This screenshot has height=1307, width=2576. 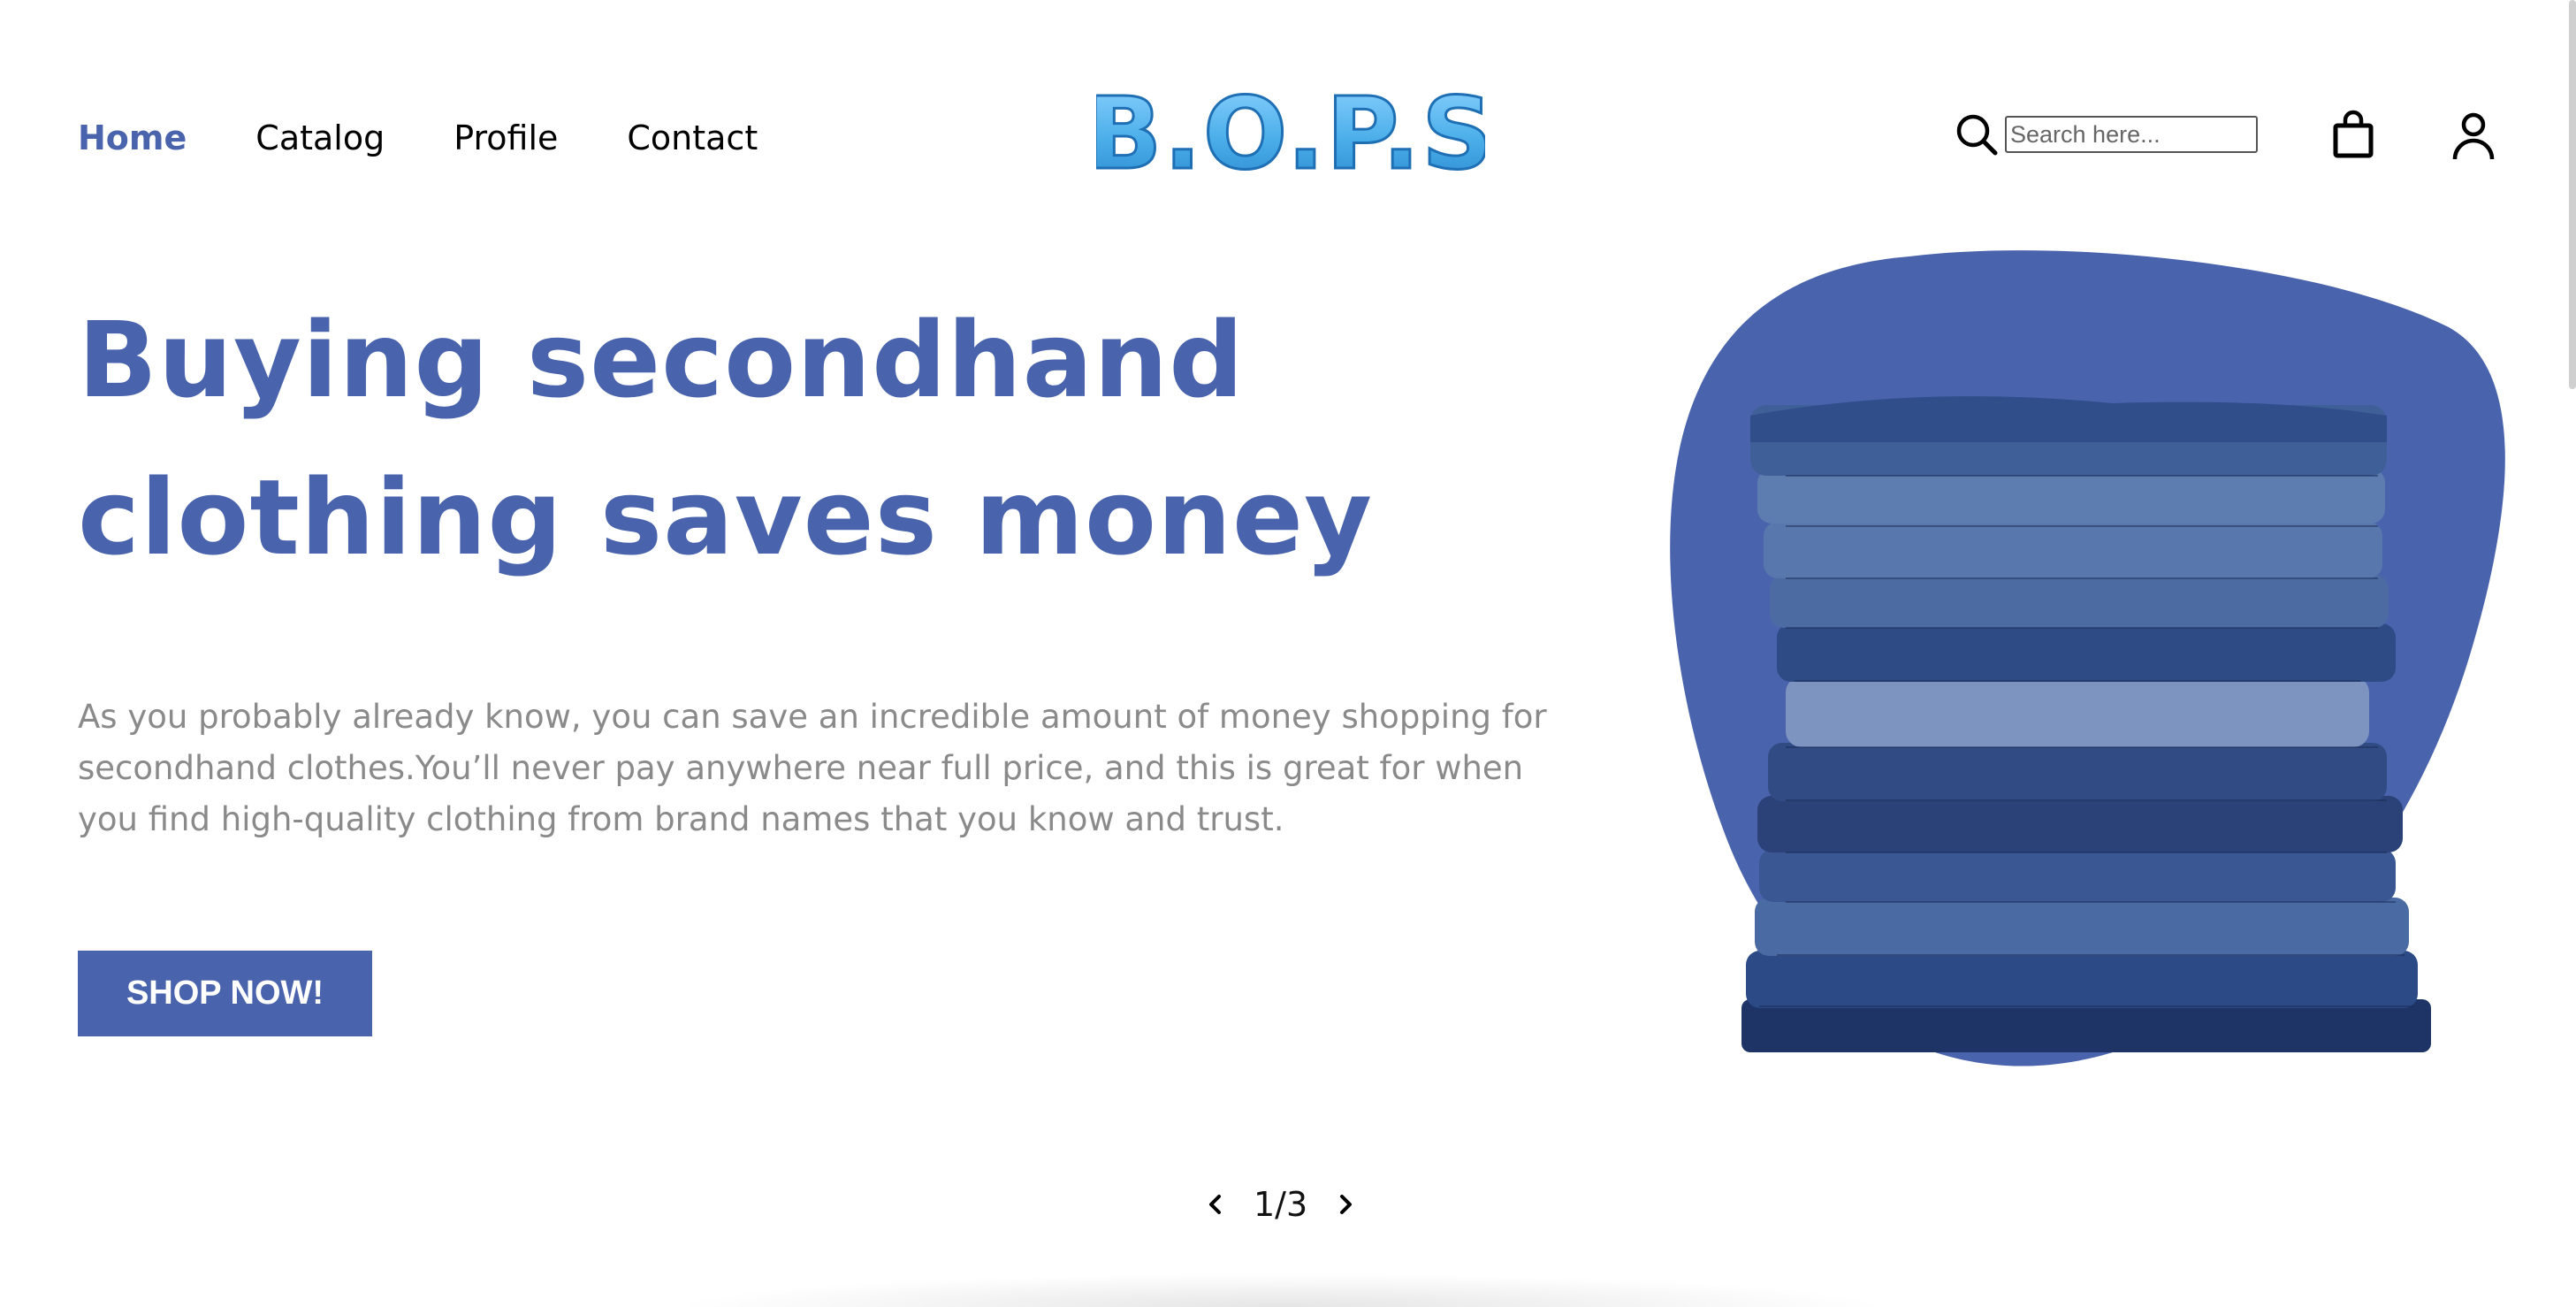 I want to click on logo: B.O.P.S, so click(x=1290, y=135).